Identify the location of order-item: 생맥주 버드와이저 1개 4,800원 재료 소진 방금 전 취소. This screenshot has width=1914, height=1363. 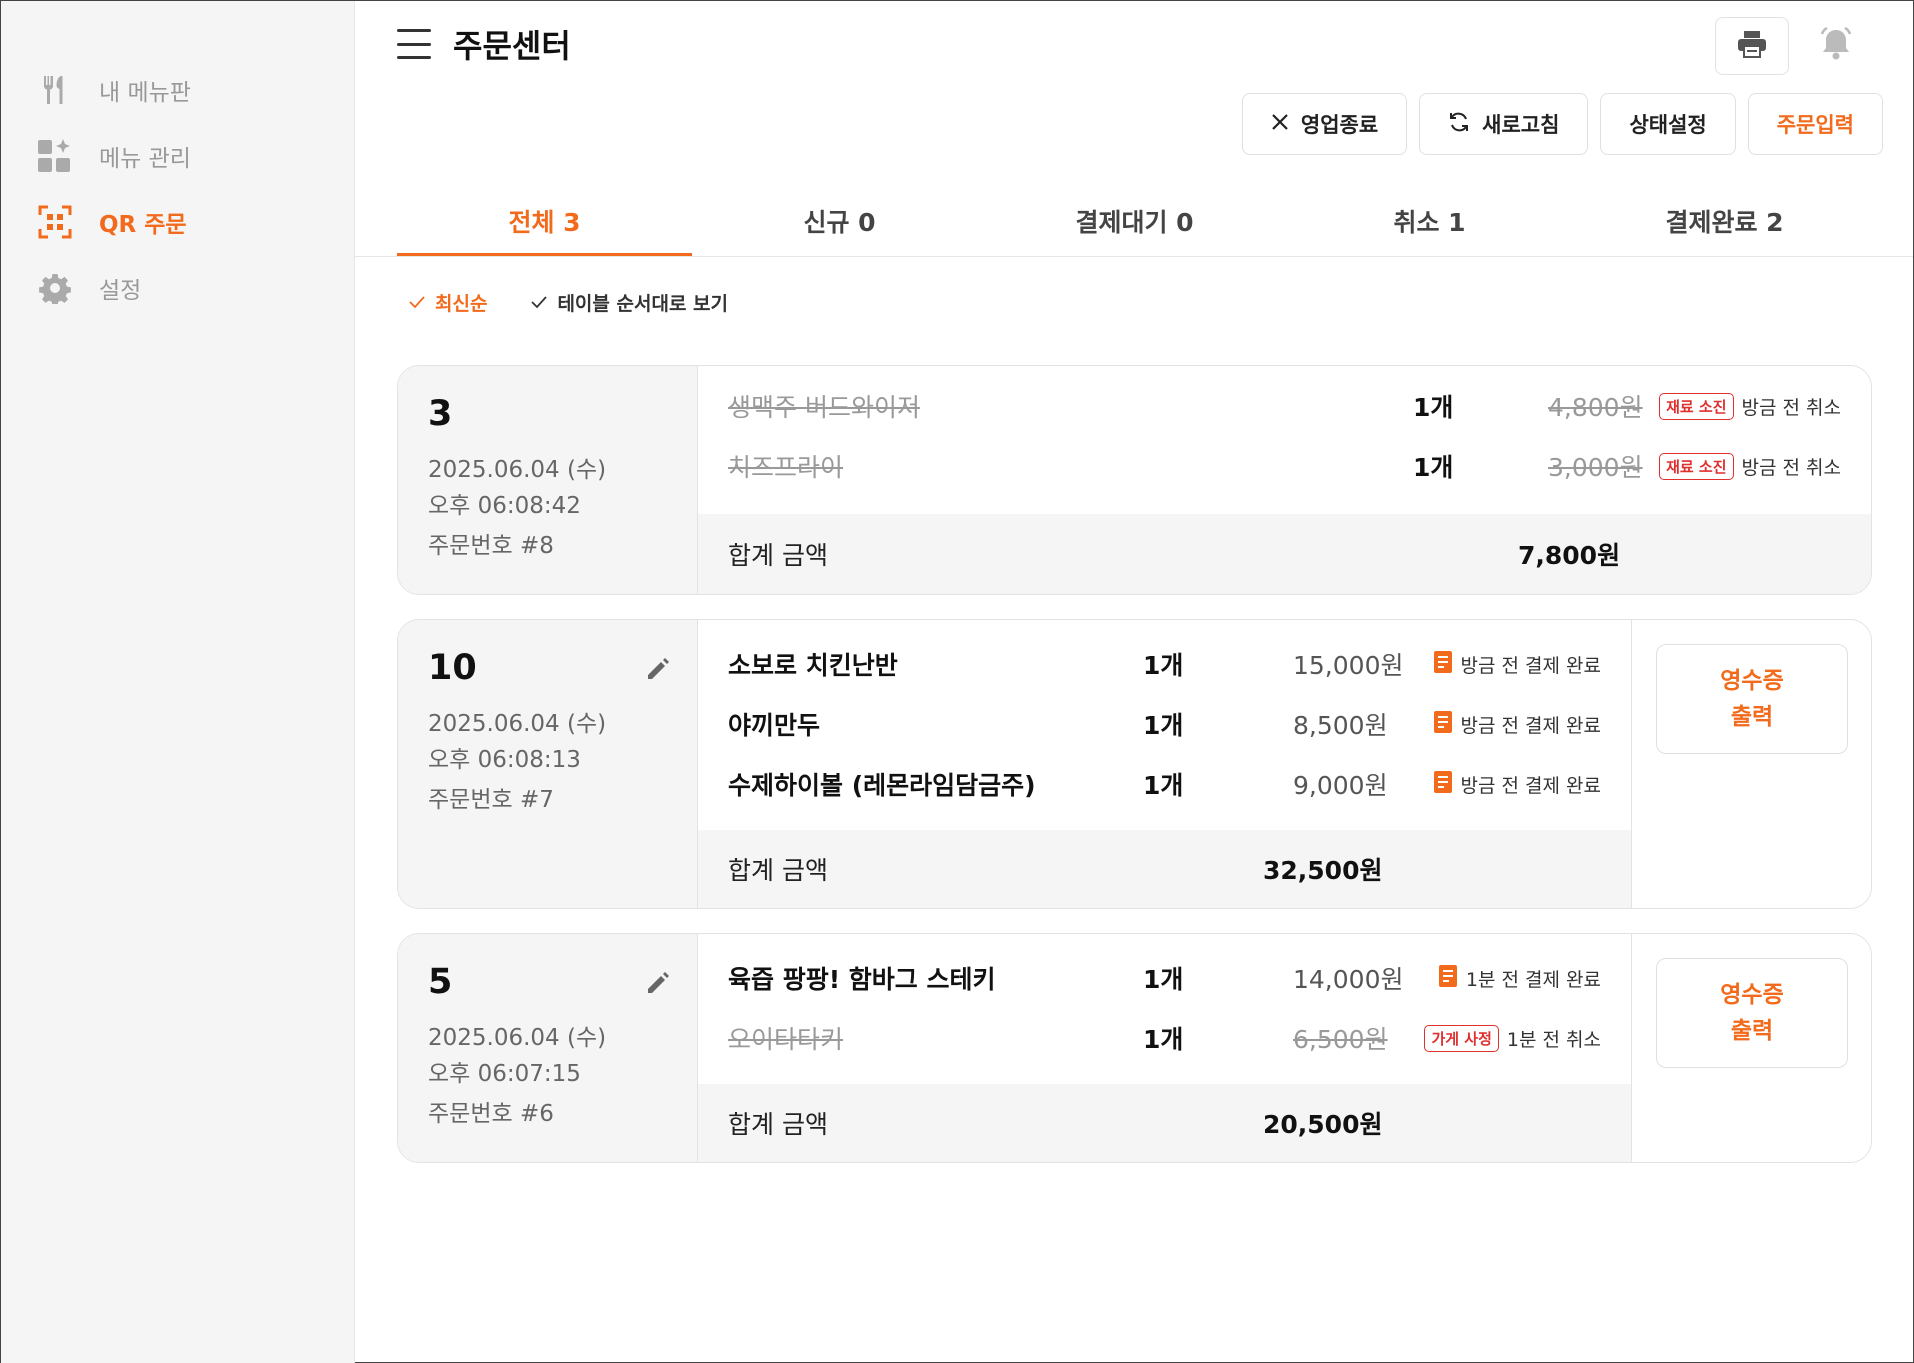
(1299, 406).